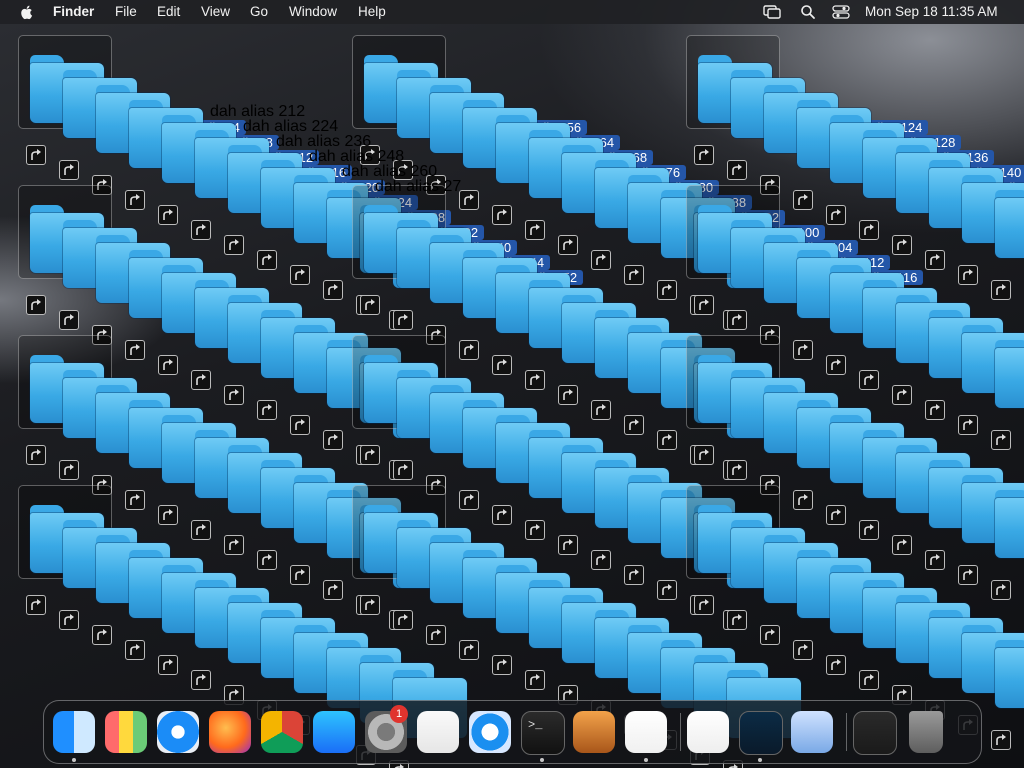 This screenshot has width=1024, height=768. What do you see at coordinates (512, 732) in the screenshot?
I see `dock: >_` at bounding box center [512, 732].